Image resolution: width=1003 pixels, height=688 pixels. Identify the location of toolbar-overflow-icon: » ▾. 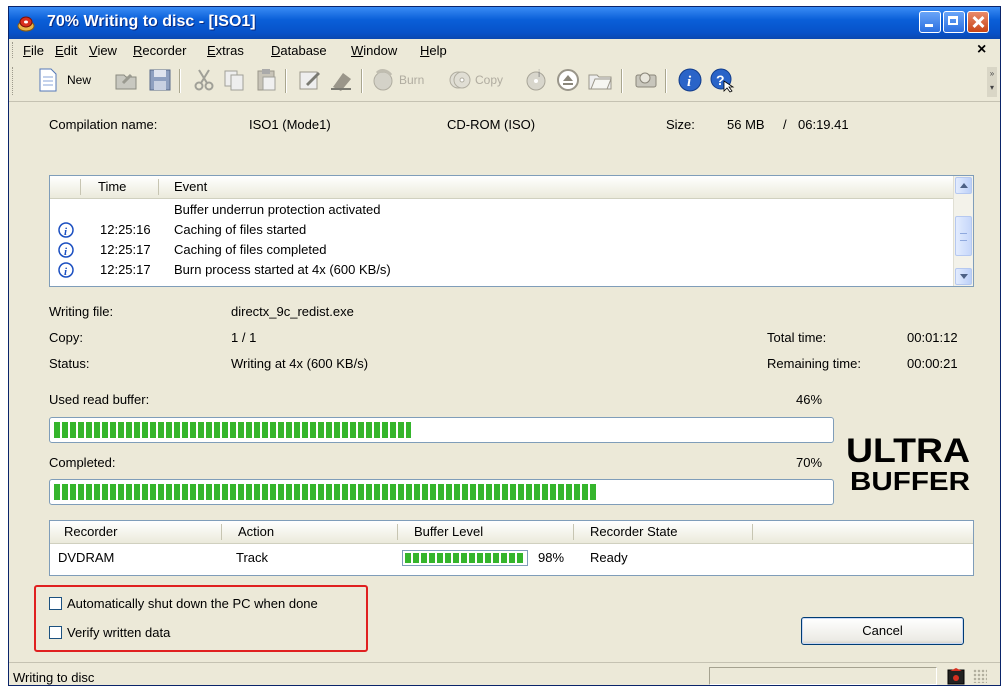
(992, 82).